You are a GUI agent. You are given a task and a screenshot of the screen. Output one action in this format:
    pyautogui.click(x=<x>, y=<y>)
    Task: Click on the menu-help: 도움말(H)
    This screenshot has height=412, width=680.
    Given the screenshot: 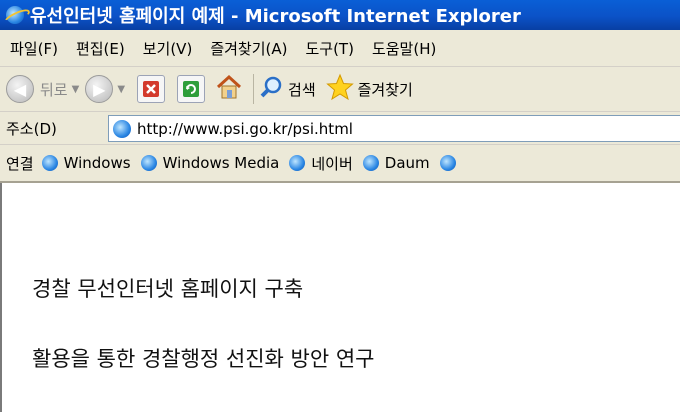 What is the action you would take?
    pyautogui.click(x=404, y=48)
    